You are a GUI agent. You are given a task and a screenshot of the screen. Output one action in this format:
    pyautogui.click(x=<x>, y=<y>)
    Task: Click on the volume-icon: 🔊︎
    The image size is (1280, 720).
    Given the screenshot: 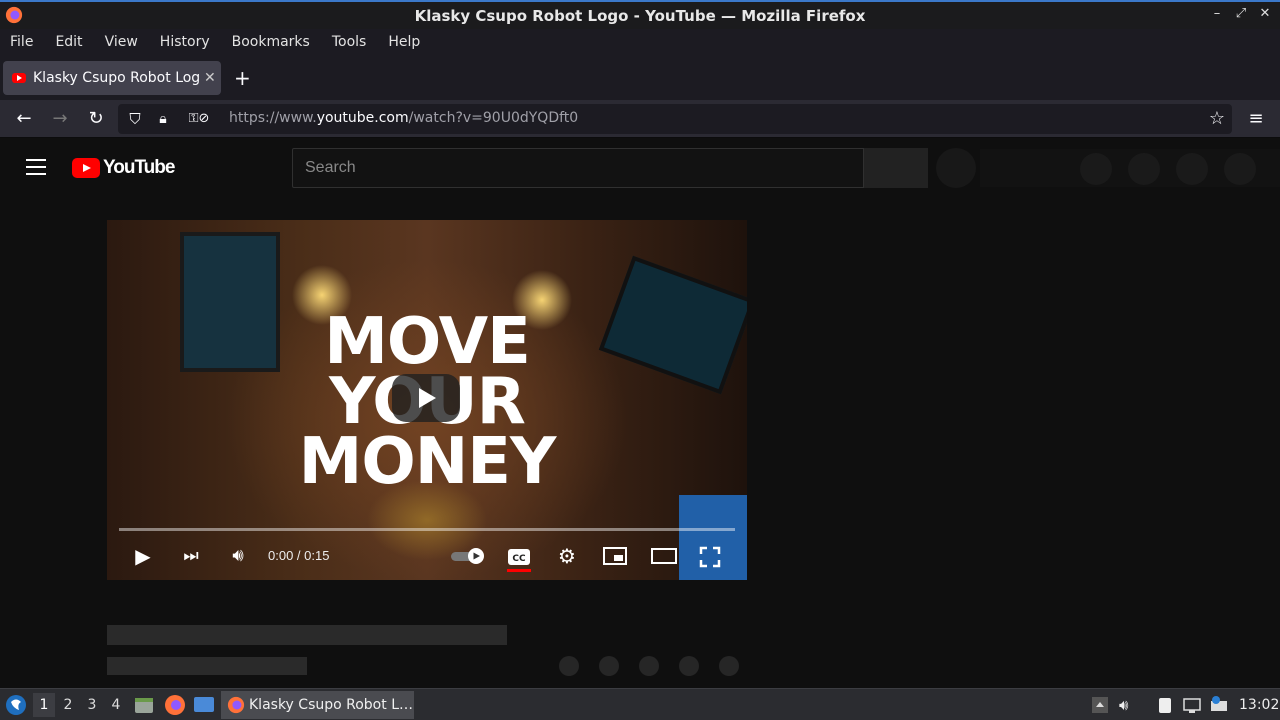 What is the action you would take?
    pyautogui.click(x=238, y=556)
    